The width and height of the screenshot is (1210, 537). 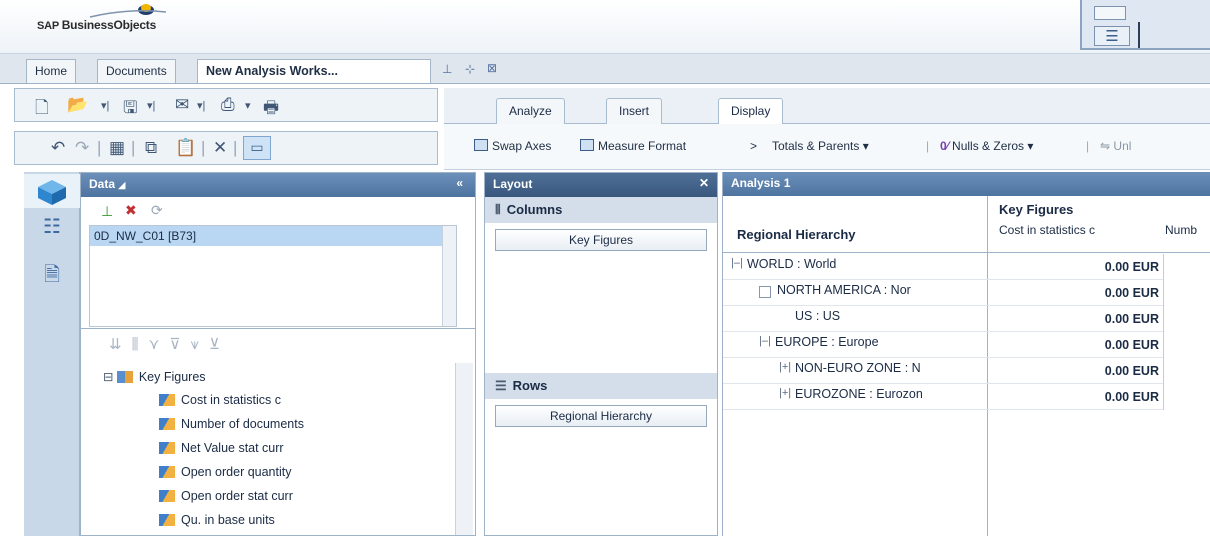 I want to click on remove-source-icon: ✖, so click(x=131, y=210).